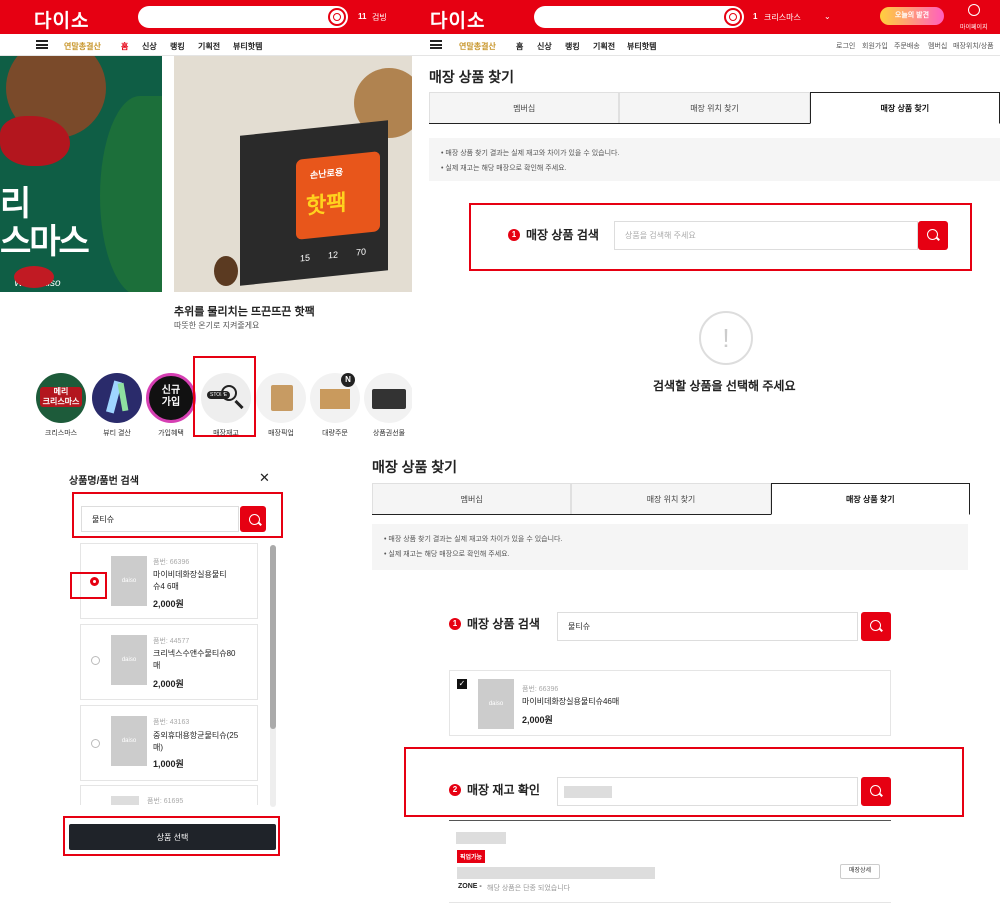 The image size is (1000, 910). What do you see at coordinates (726, 338) in the screenshot?
I see `empty-state-icon: !` at bounding box center [726, 338].